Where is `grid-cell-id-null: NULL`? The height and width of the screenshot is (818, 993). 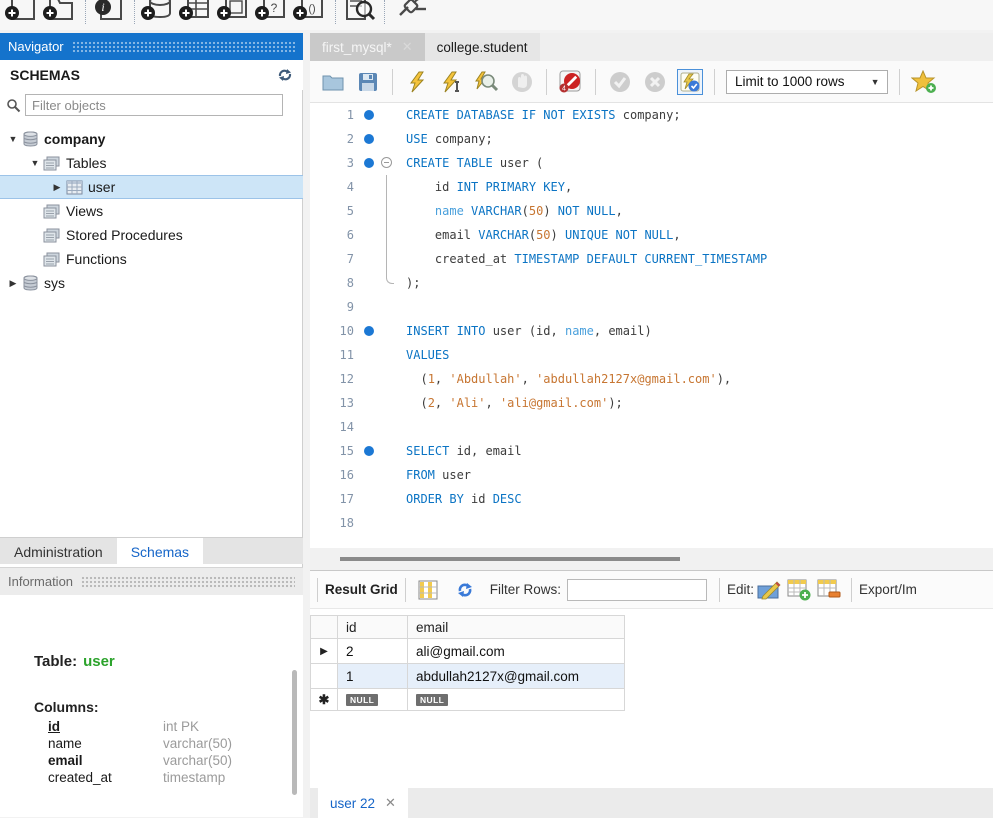 grid-cell-id-null: NULL is located at coordinates (373, 700).